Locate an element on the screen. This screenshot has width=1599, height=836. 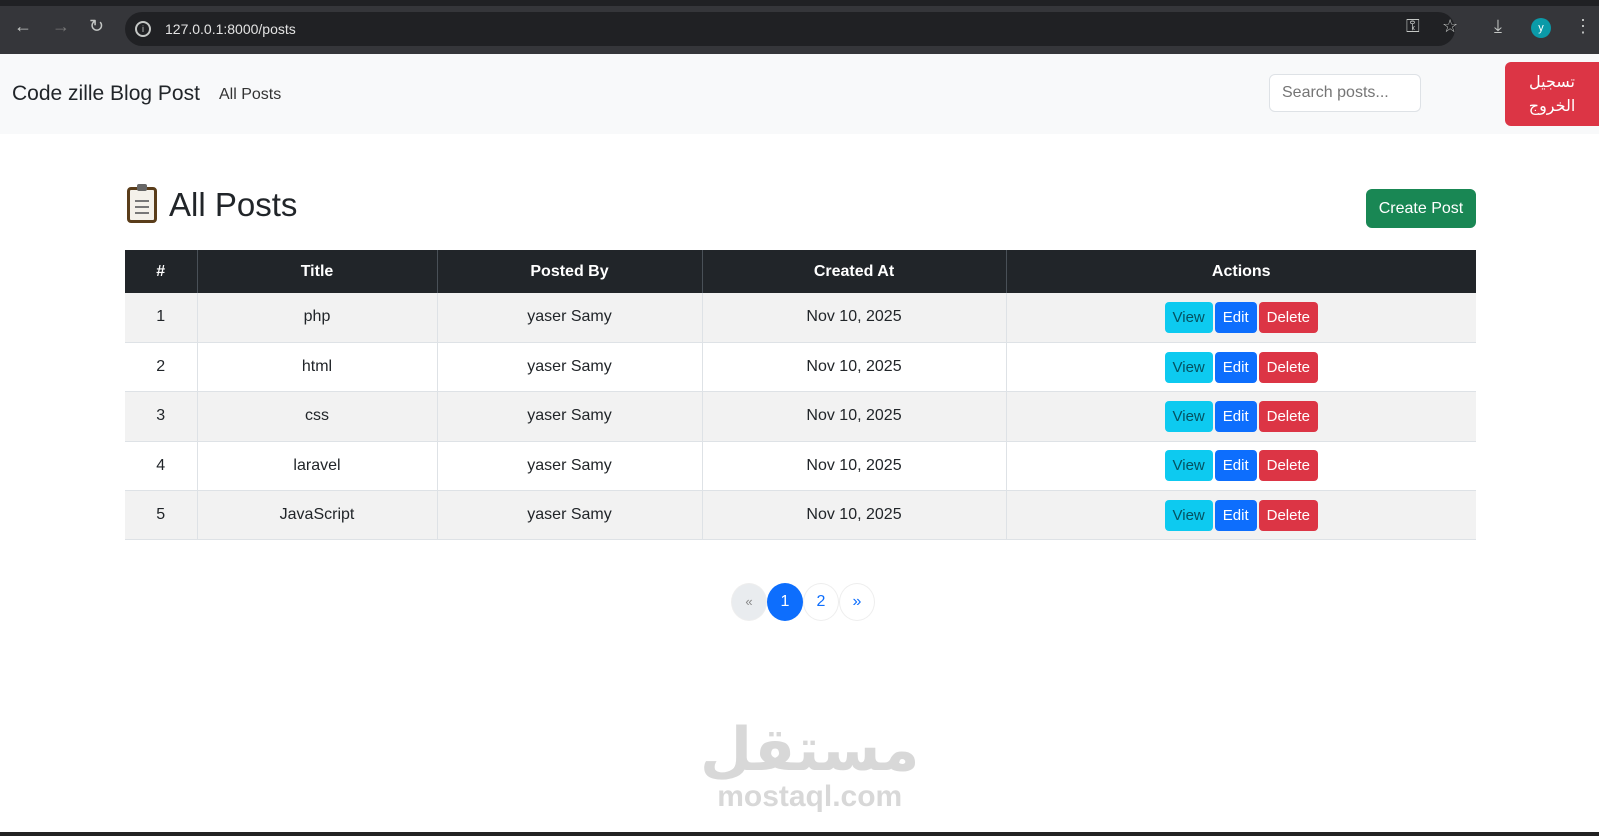
page-1: 1 is located at coordinates (785, 602).